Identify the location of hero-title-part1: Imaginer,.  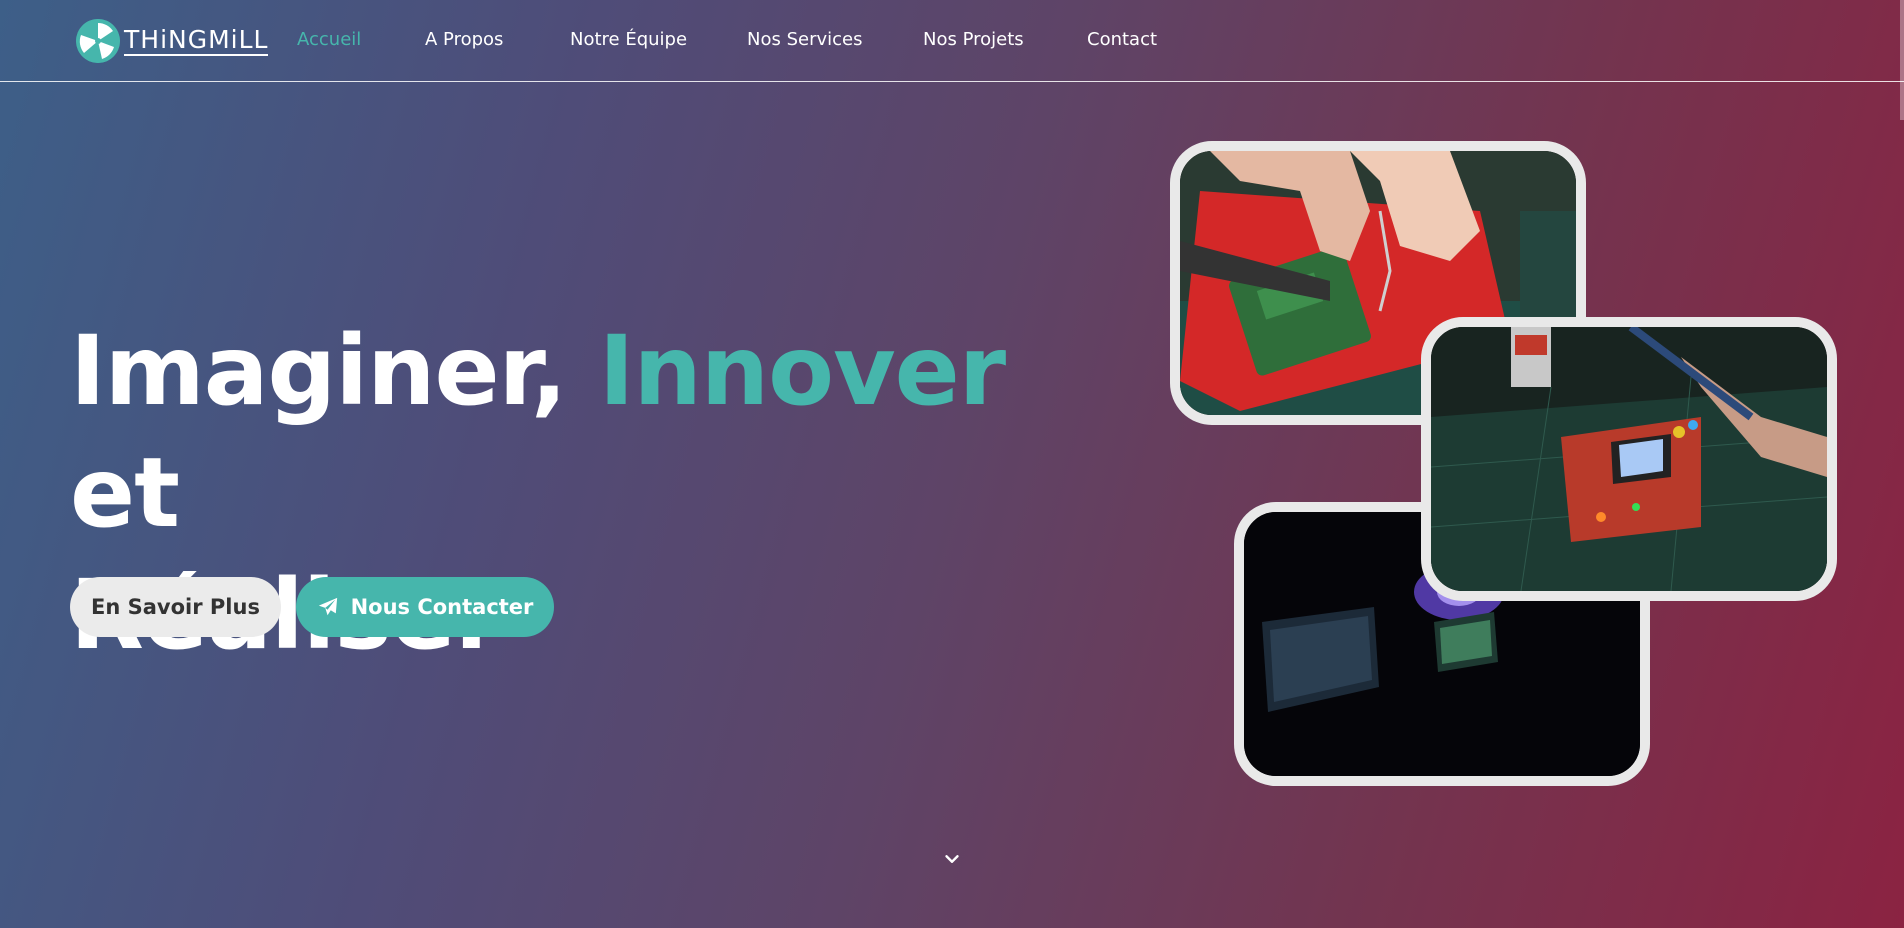
(334, 371).